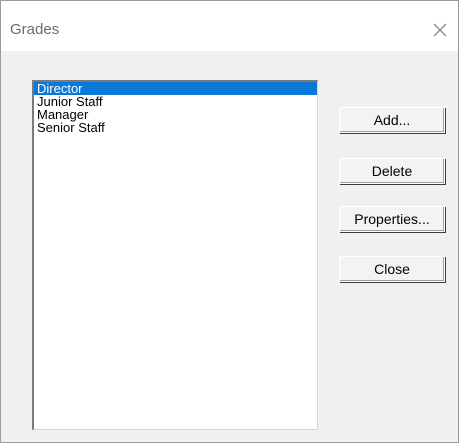  Describe the element at coordinates (229, 26) in the screenshot. I see `title-bar: Grades` at that location.